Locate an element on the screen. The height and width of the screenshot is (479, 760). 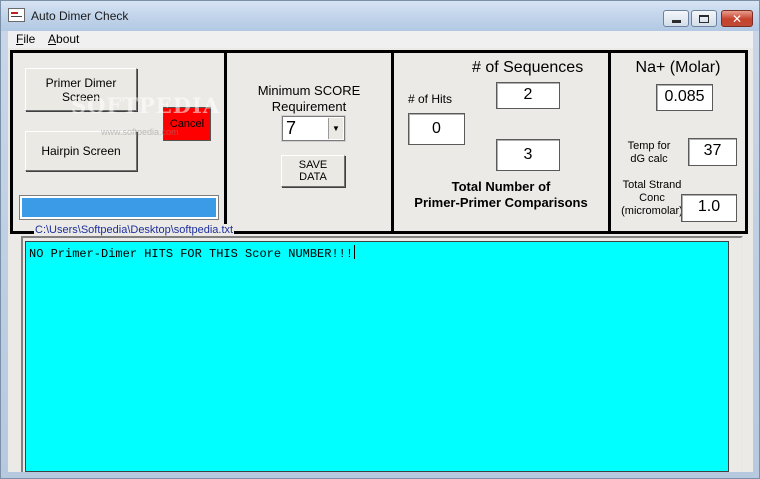
na-label: Na+ (Molar) is located at coordinates (678, 67).